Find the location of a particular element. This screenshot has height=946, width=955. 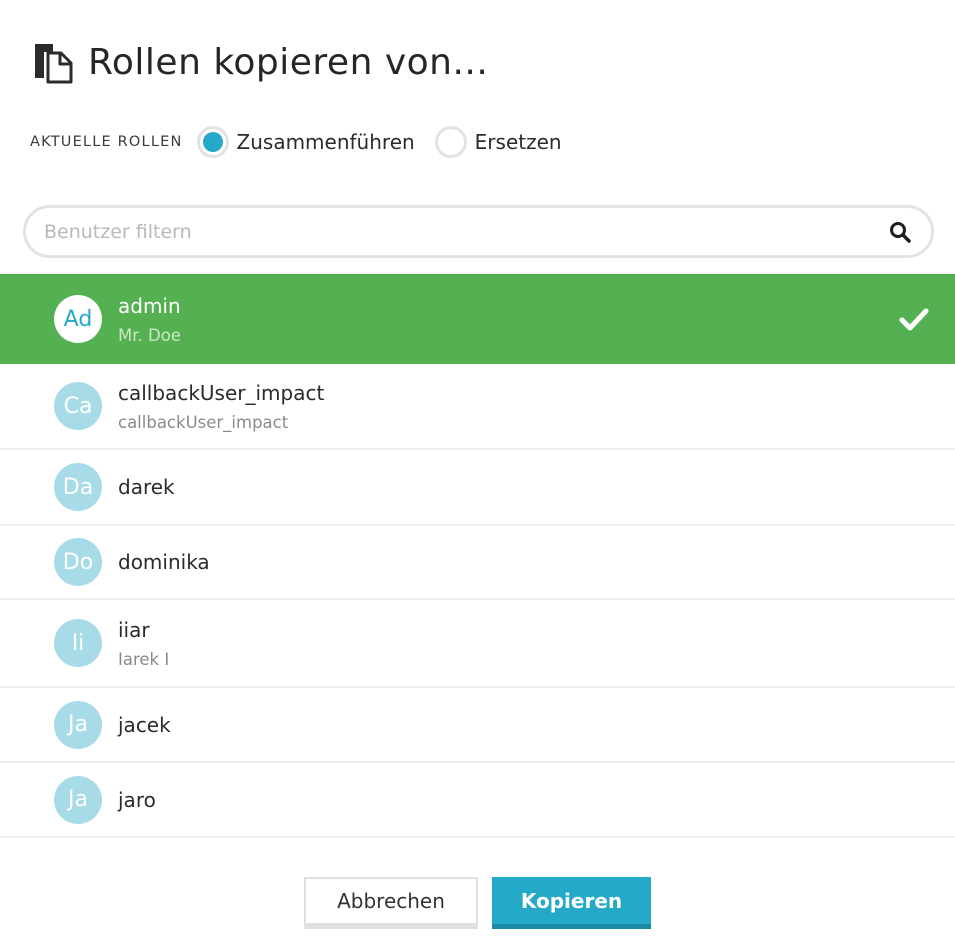

radio-replace: Ersetzen is located at coordinates (498, 142).